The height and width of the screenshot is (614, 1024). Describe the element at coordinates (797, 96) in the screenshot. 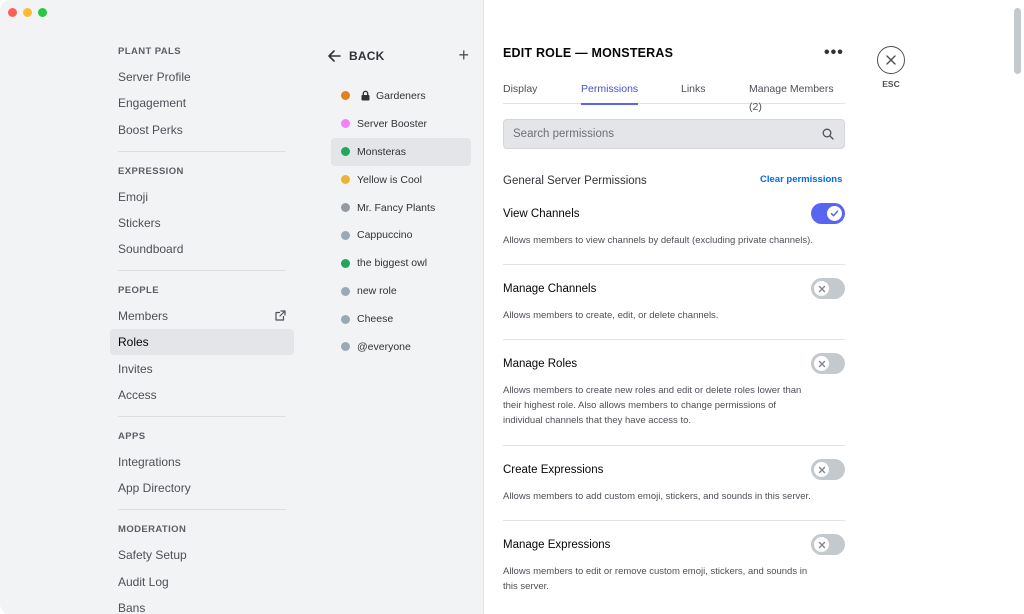

I see `tab-manage-members-2: Manage Members (2)` at that location.